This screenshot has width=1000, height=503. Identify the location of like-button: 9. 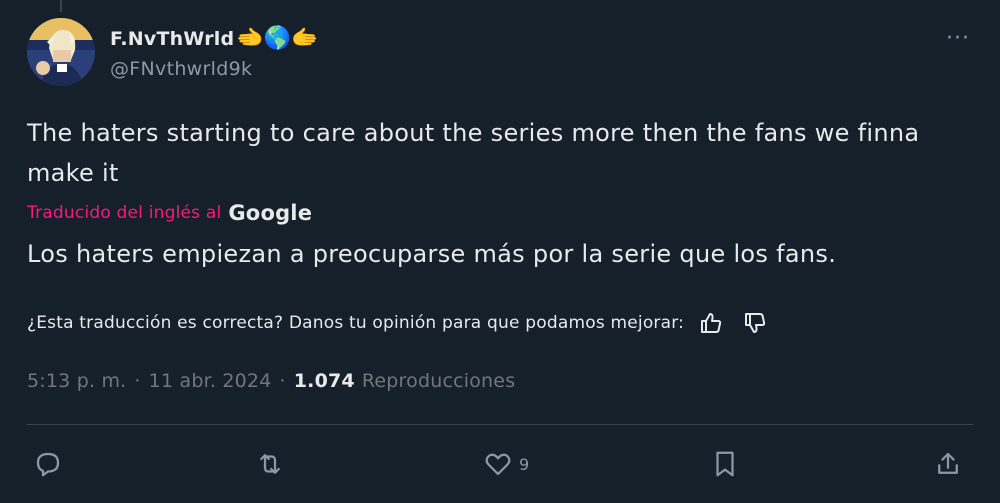
(506, 464).